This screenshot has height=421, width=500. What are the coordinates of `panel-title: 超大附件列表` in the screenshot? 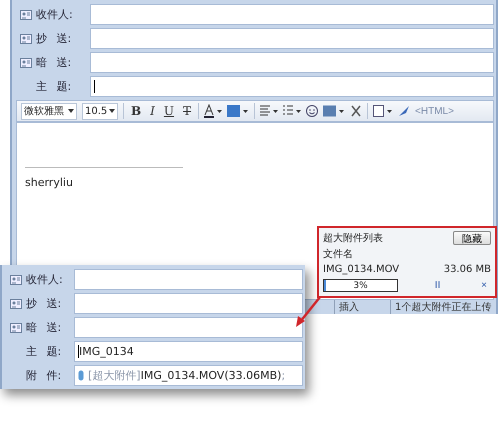 It's located at (353, 239).